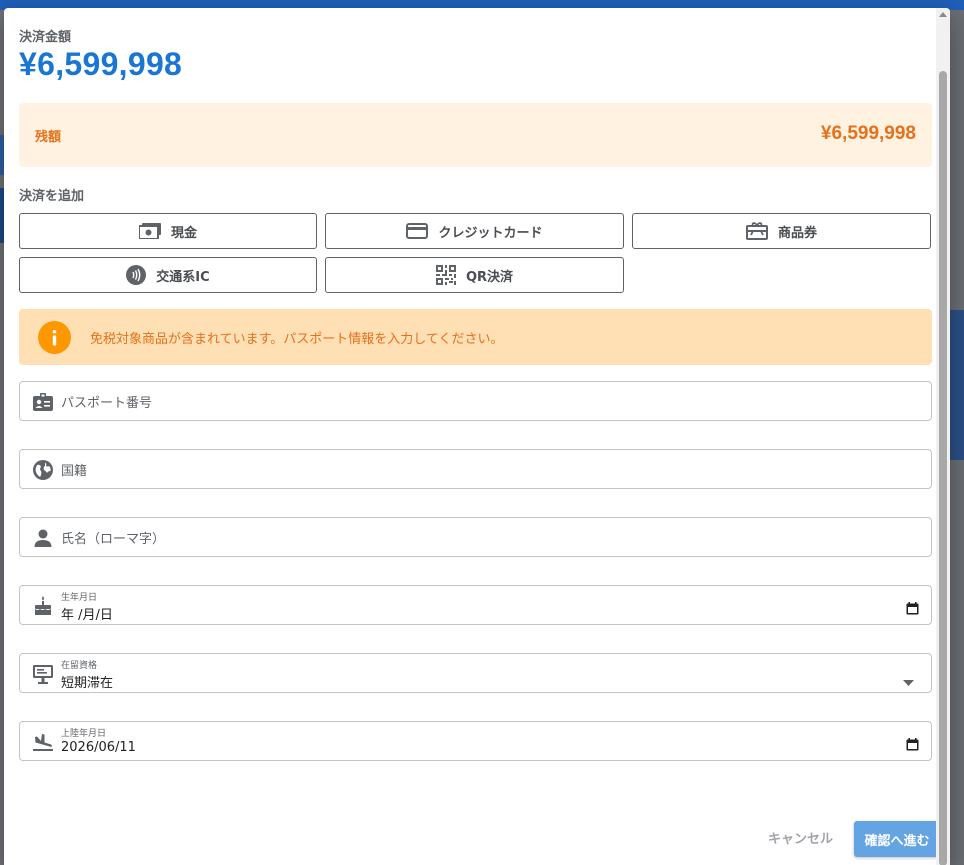 Image resolution: width=964 pixels, height=865 pixels. What do you see at coordinates (868, 133) in the screenshot?
I see `balance-value: ¥6,599,998` at bounding box center [868, 133].